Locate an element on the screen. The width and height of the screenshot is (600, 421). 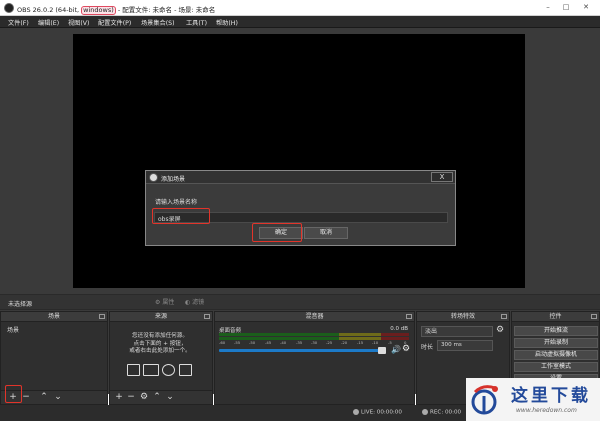
controls-title: 控件 is located at coordinates (555, 316).